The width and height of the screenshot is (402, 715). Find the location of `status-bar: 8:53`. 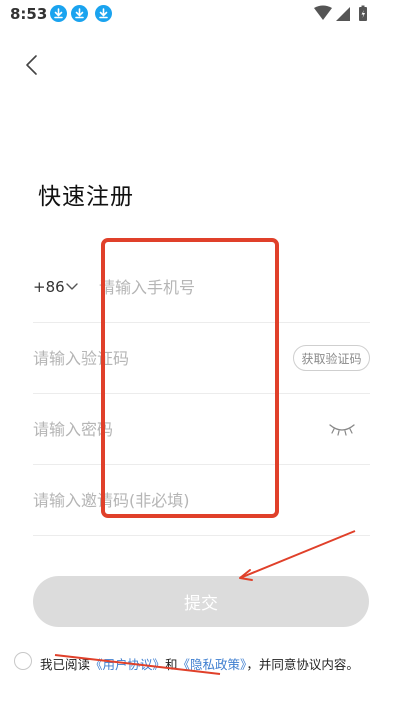

status-bar: 8:53 is located at coordinates (201, 14).